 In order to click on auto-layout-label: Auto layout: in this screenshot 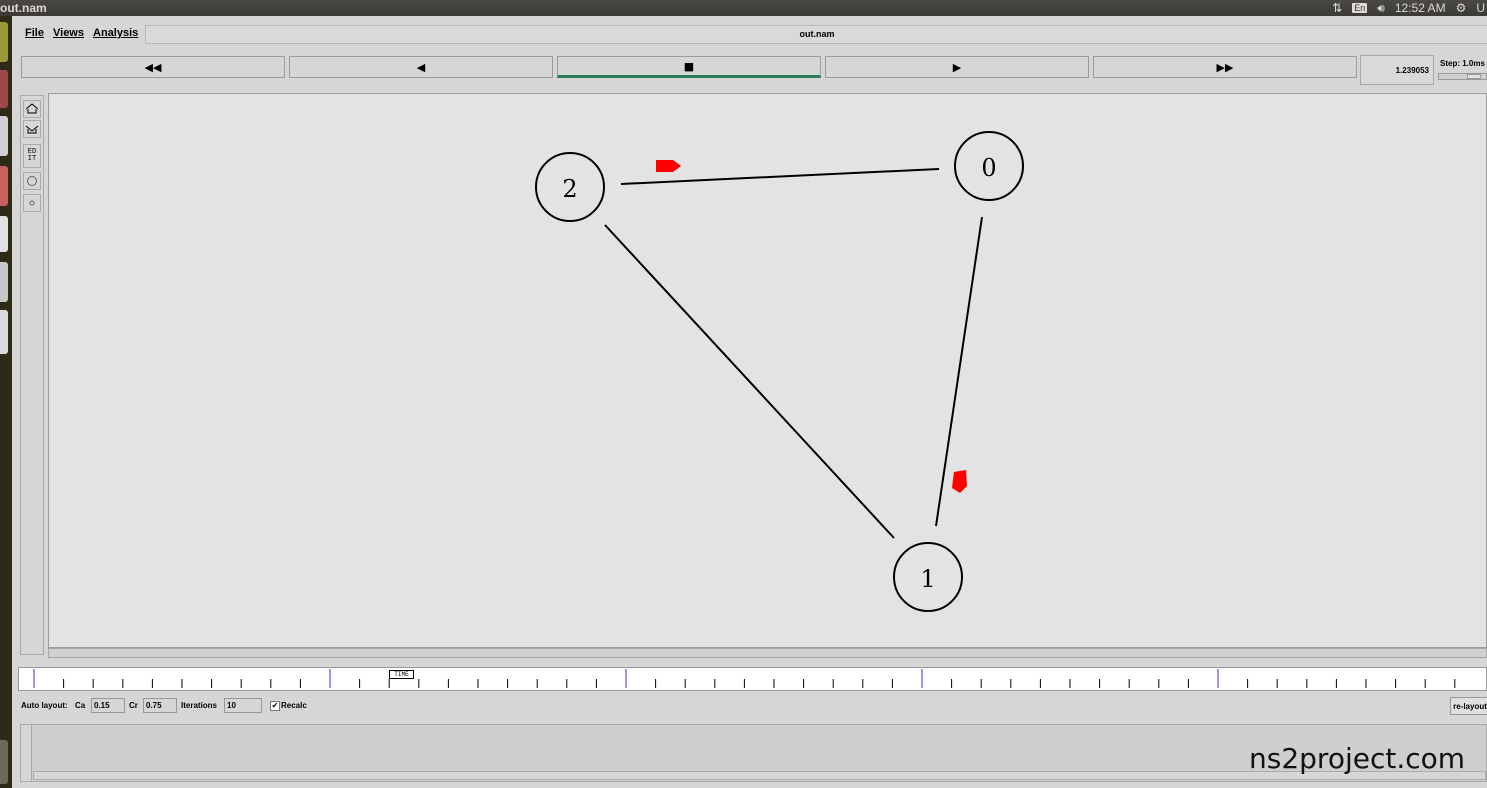, I will do `click(44, 705)`.